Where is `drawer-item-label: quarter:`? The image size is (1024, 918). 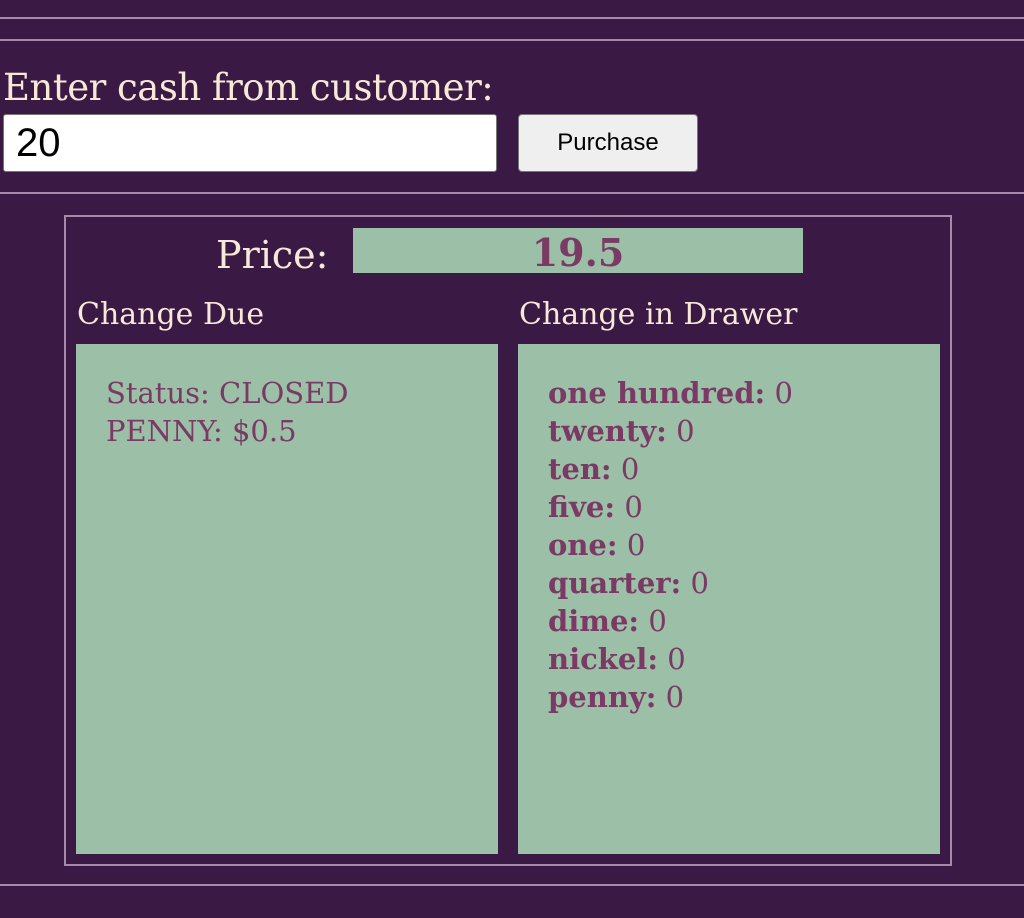
drawer-item-label: quarter: is located at coordinates (615, 583).